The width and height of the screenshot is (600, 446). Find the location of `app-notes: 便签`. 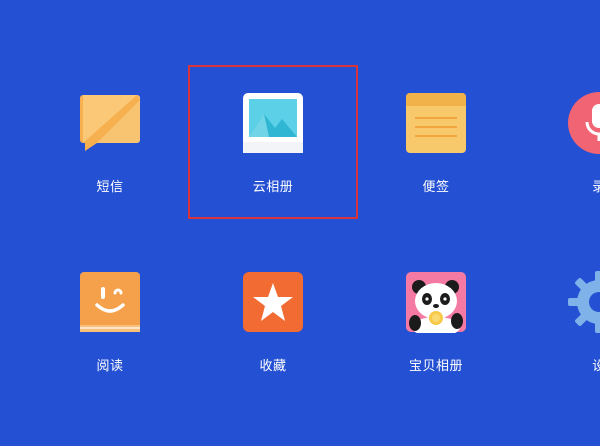

app-notes: 便签 is located at coordinates (436, 143).